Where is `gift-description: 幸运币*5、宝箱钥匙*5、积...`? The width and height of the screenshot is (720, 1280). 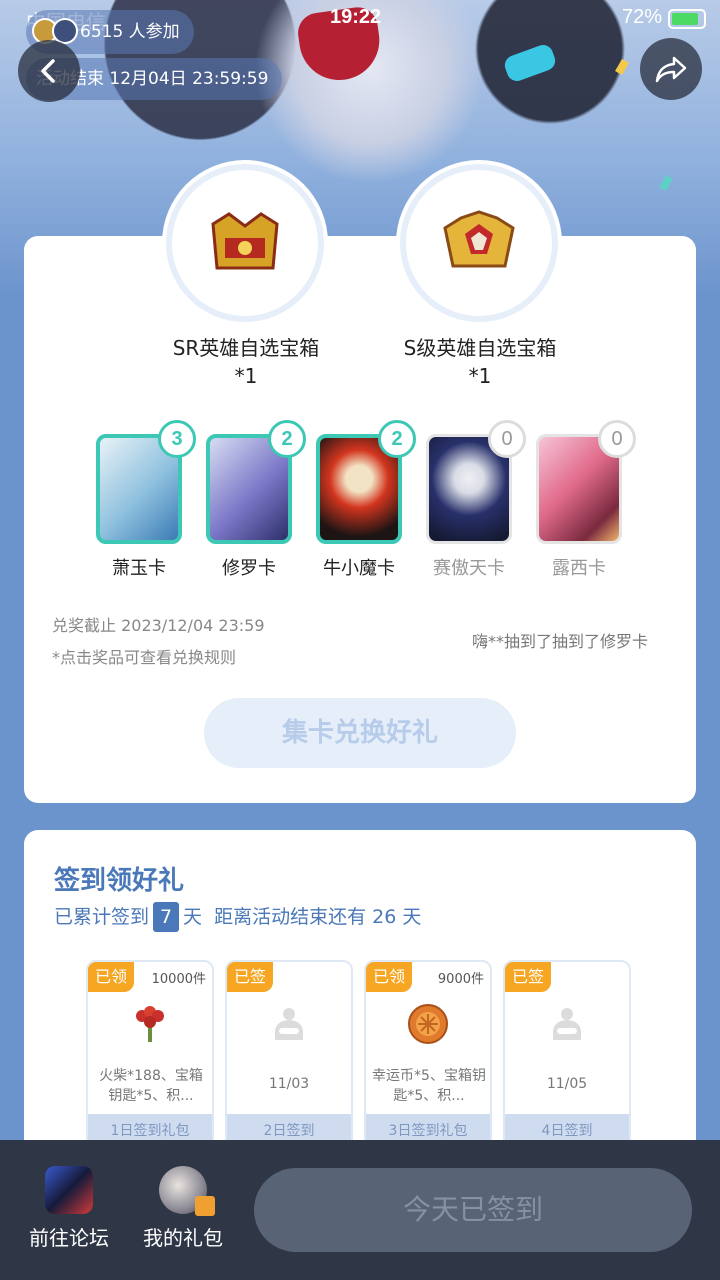 gift-description: 幸运币*5、宝箱钥匙*5、积... is located at coordinates (429, 1086).